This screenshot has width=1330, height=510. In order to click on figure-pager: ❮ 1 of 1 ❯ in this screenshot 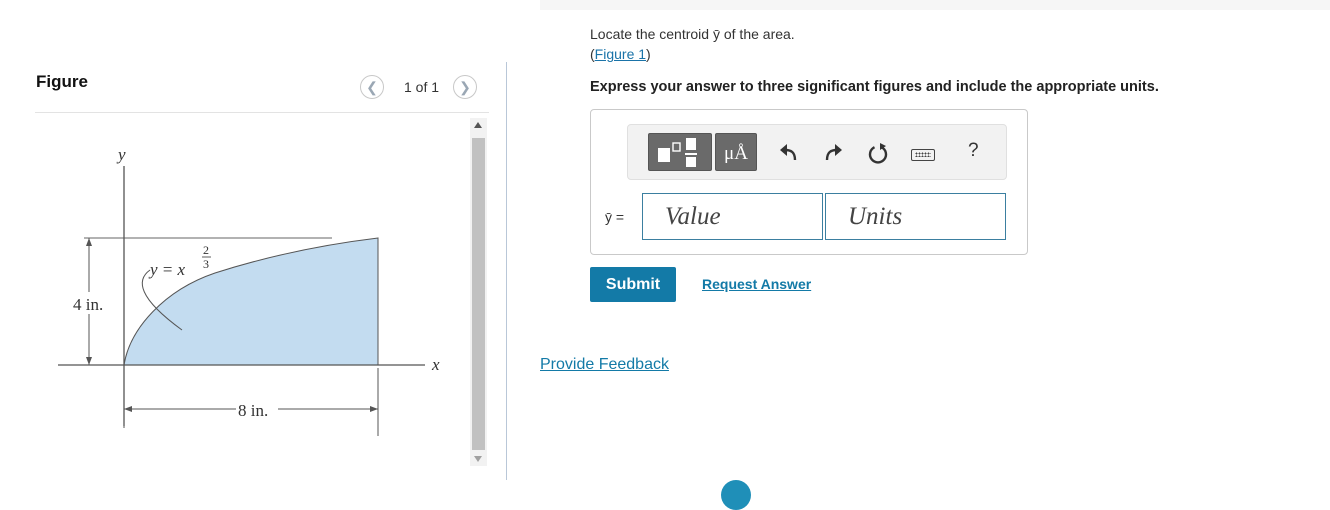, I will do `click(419, 87)`.